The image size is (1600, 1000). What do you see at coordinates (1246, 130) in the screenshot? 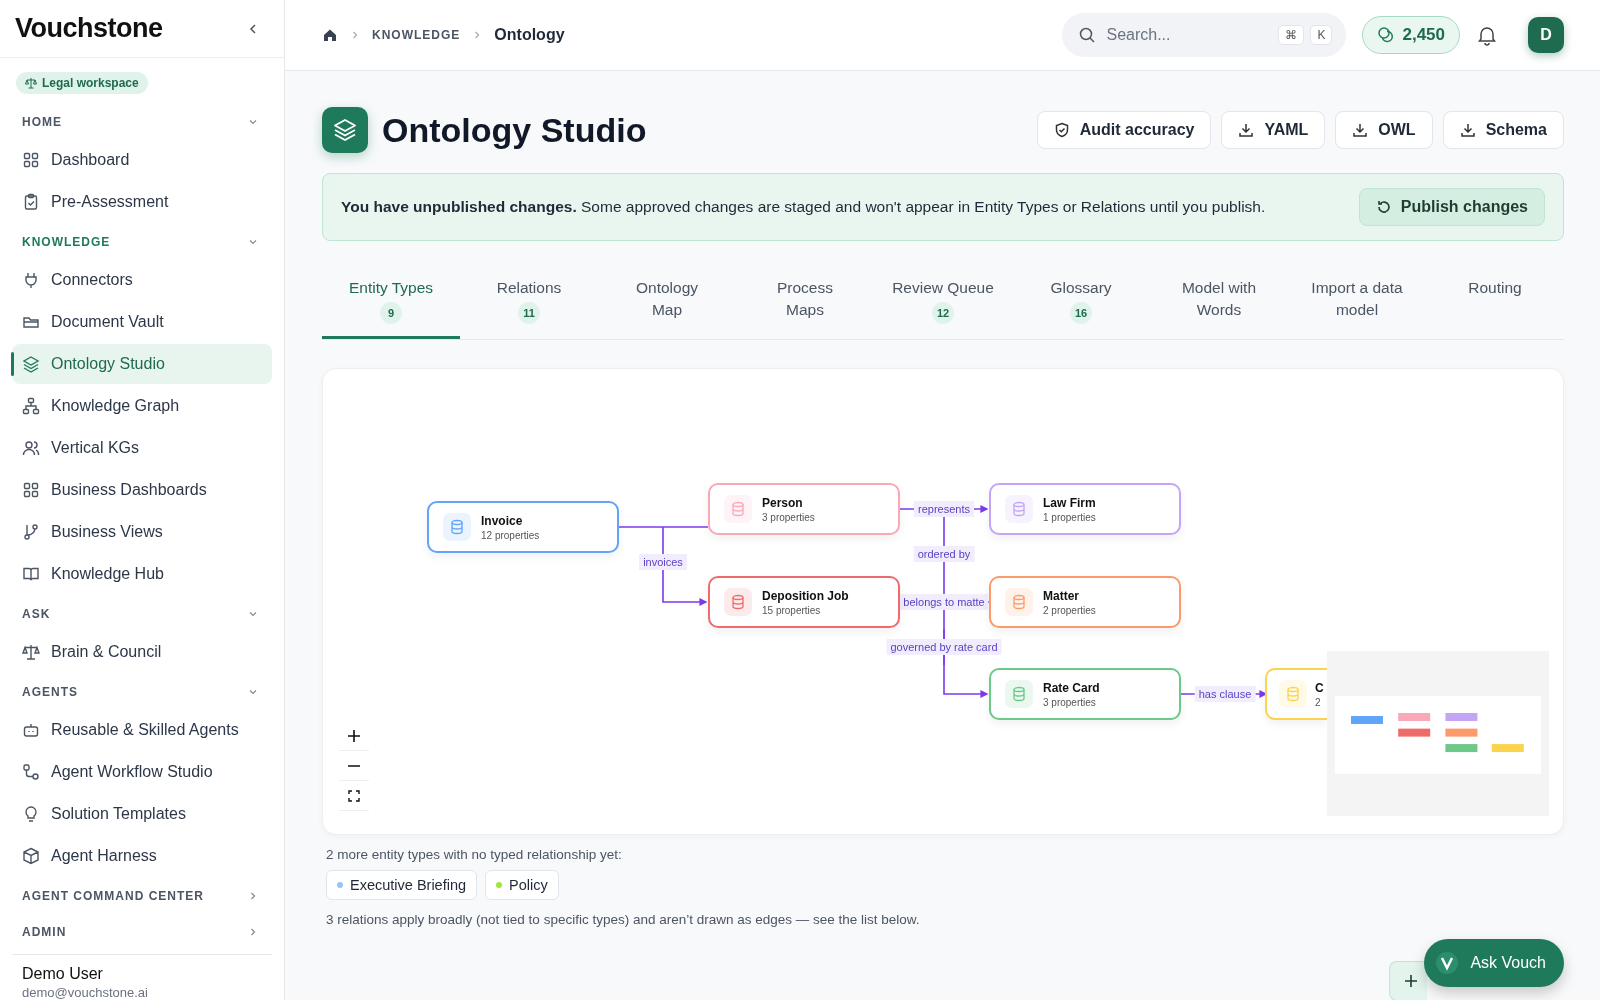
I see `download-icon` at bounding box center [1246, 130].